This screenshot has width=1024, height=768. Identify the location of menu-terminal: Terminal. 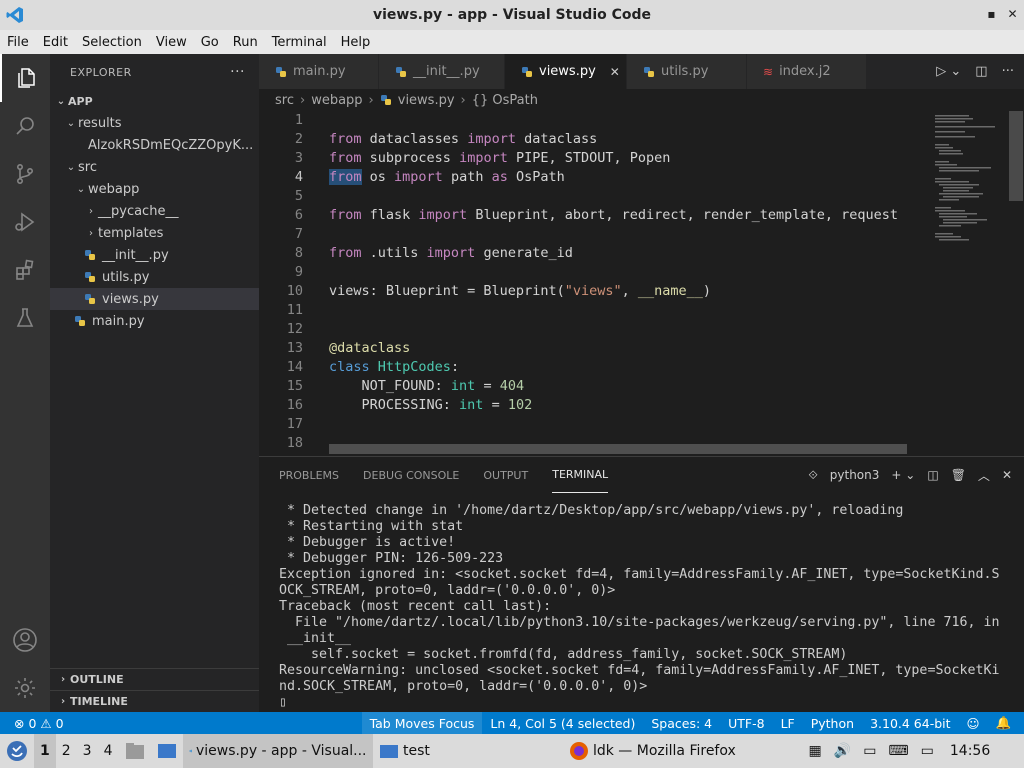
(299, 42).